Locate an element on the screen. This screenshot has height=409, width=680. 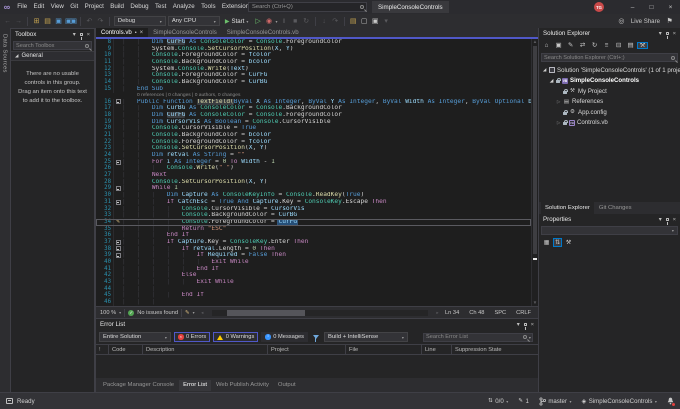
panel-tab-git-changes: Git Changes is located at coordinates (615, 208).